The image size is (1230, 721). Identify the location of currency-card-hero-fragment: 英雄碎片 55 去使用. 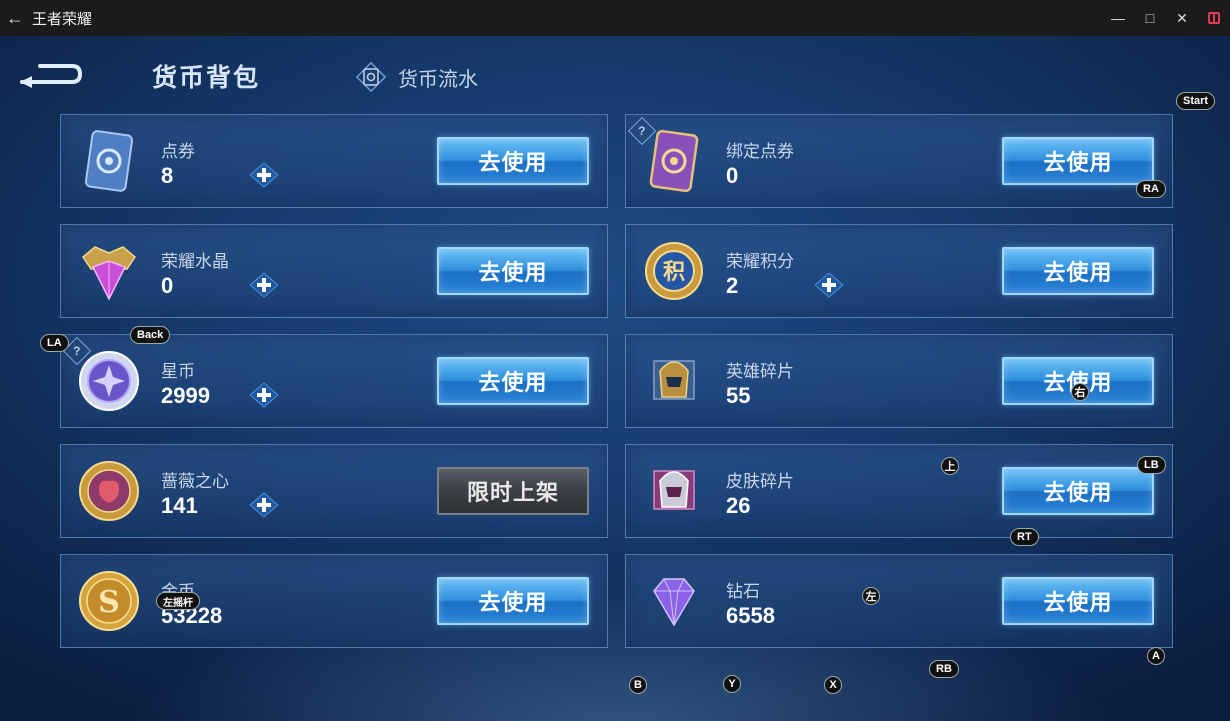
(899, 381).